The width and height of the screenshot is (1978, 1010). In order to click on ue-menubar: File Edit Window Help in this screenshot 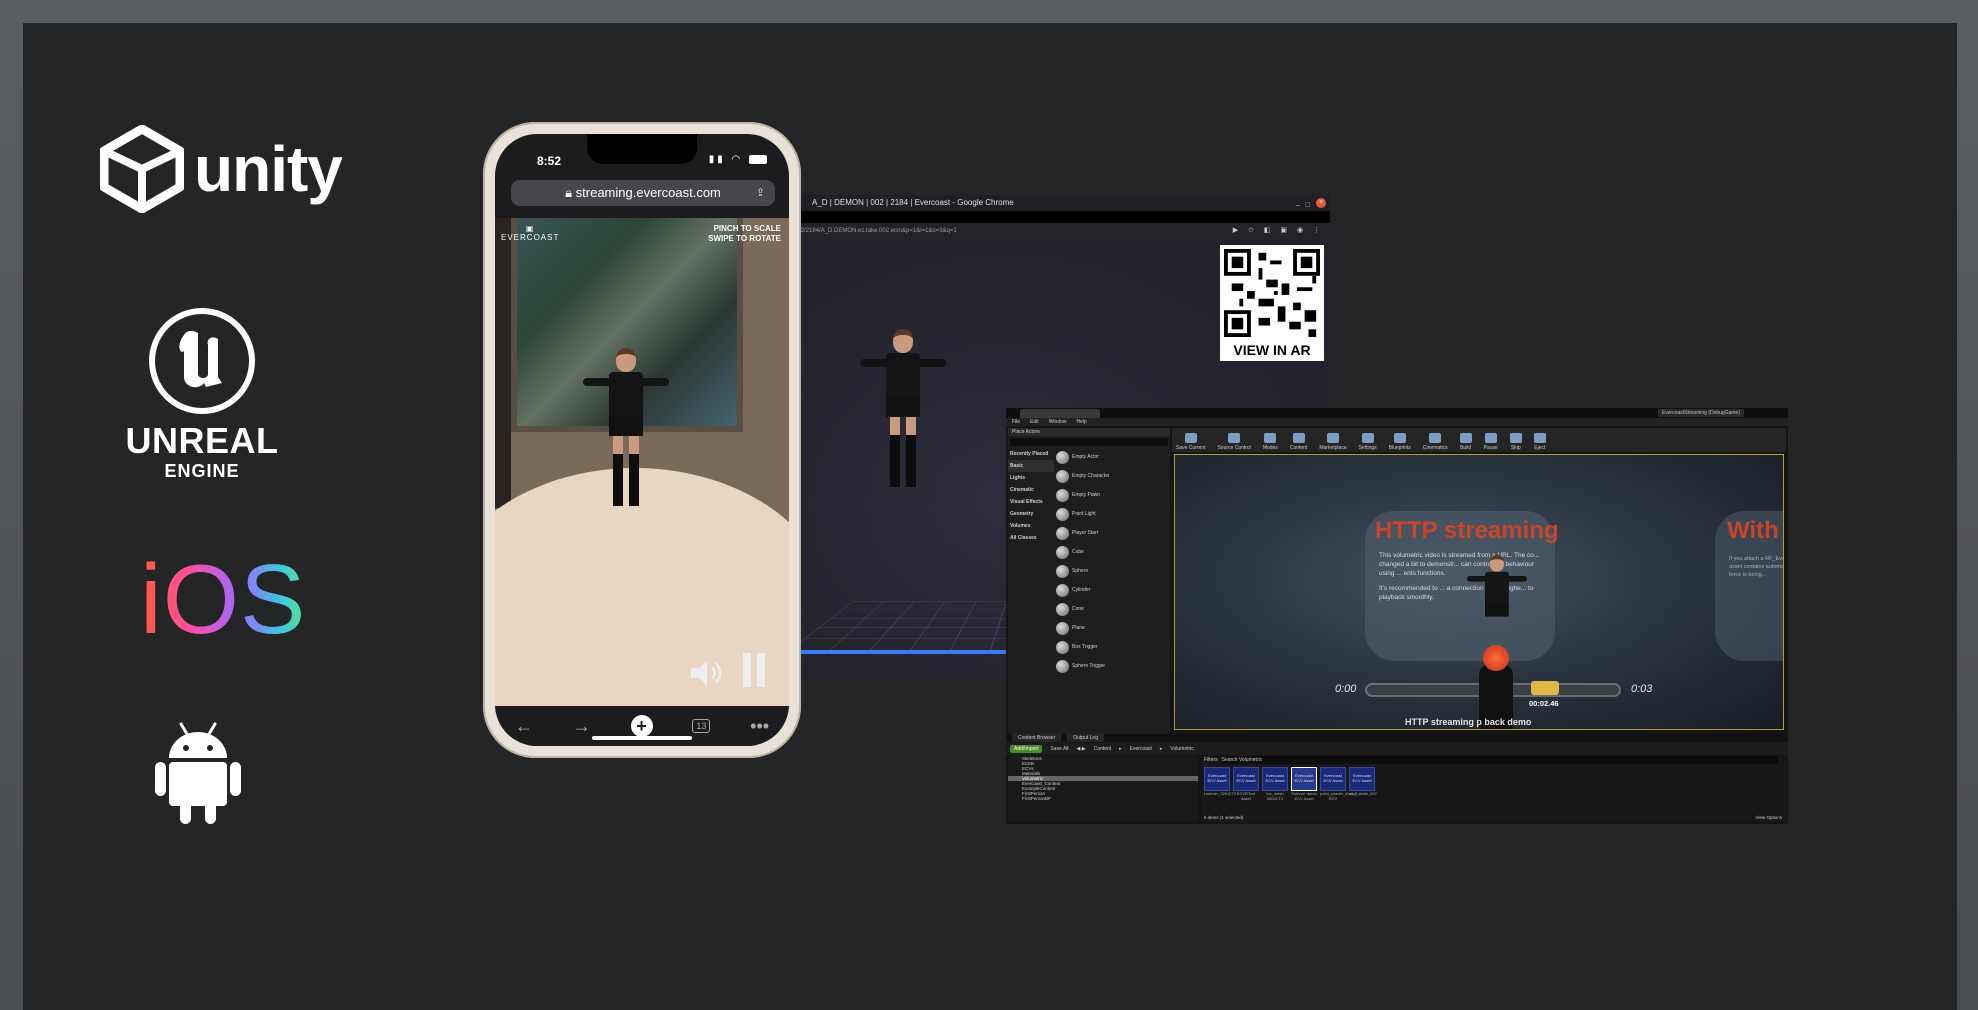, I will do `click(1397, 422)`.